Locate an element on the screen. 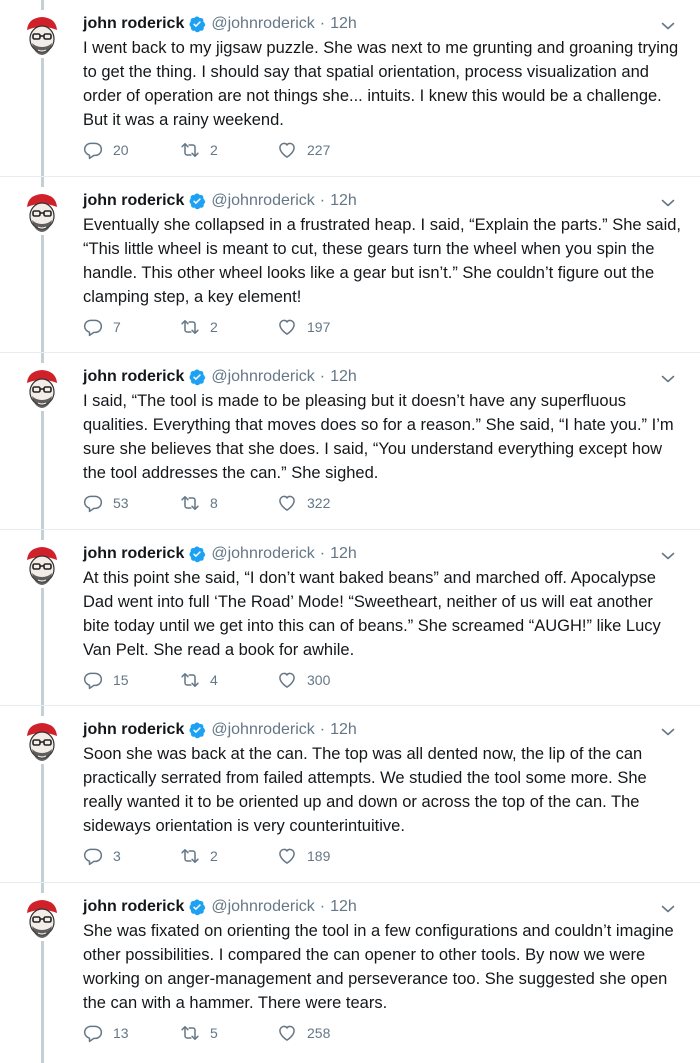 Image resolution: width=700 pixels, height=1063 pixels. like-count: 189 is located at coordinates (319, 856).